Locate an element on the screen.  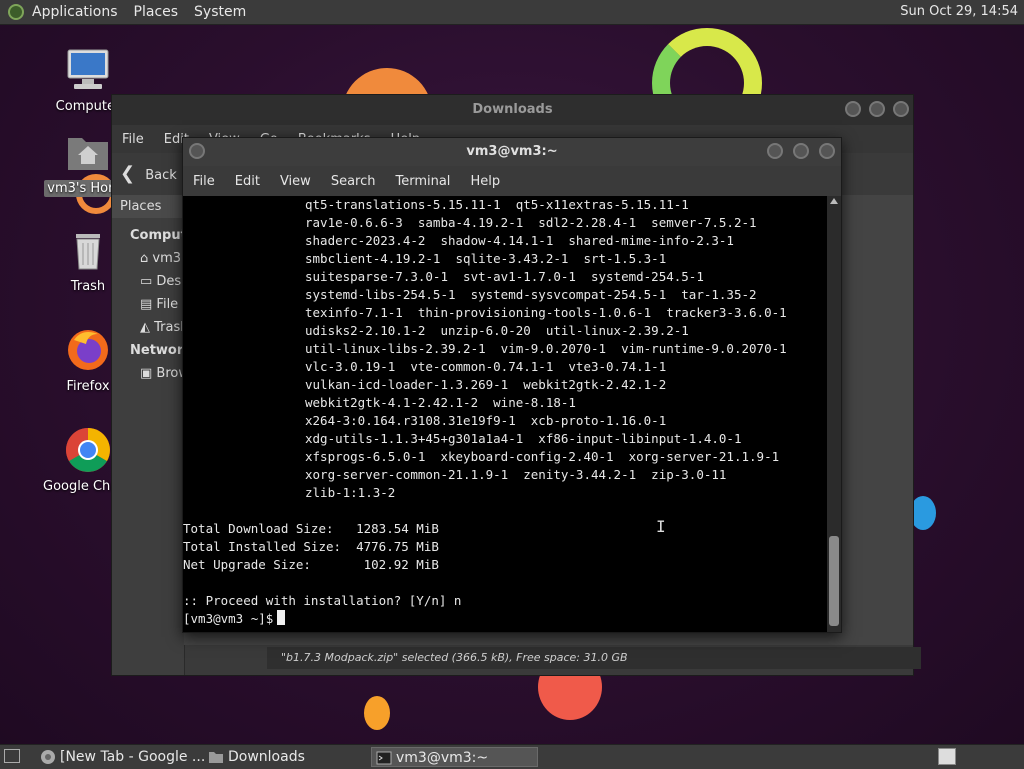
drive-icon: ▤ is located at coordinates (148, 304).